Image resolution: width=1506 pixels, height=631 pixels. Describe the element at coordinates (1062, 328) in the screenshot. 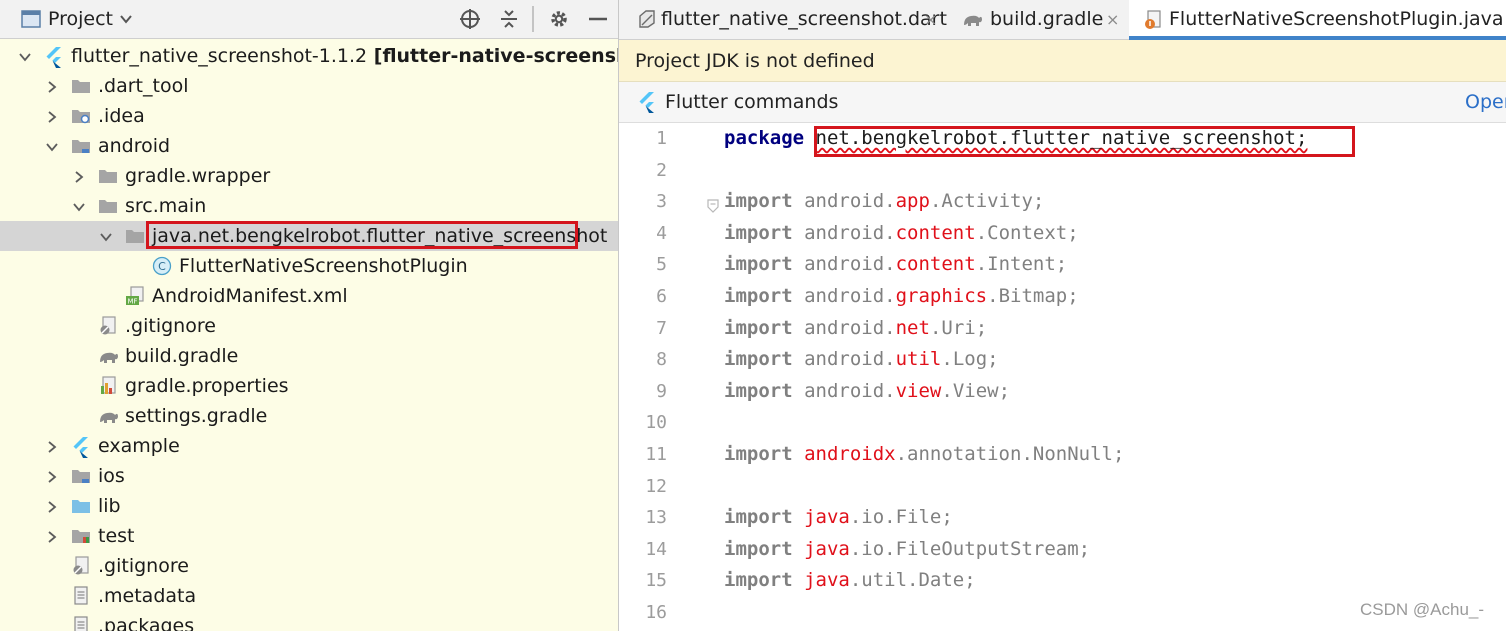

I see `code-line: 7 import android.net.Uri;` at that location.